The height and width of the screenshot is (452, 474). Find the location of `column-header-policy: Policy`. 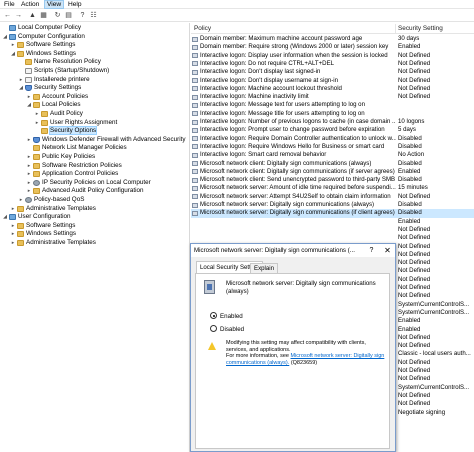

column-header-policy: Policy is located at coordinates (202, 28).